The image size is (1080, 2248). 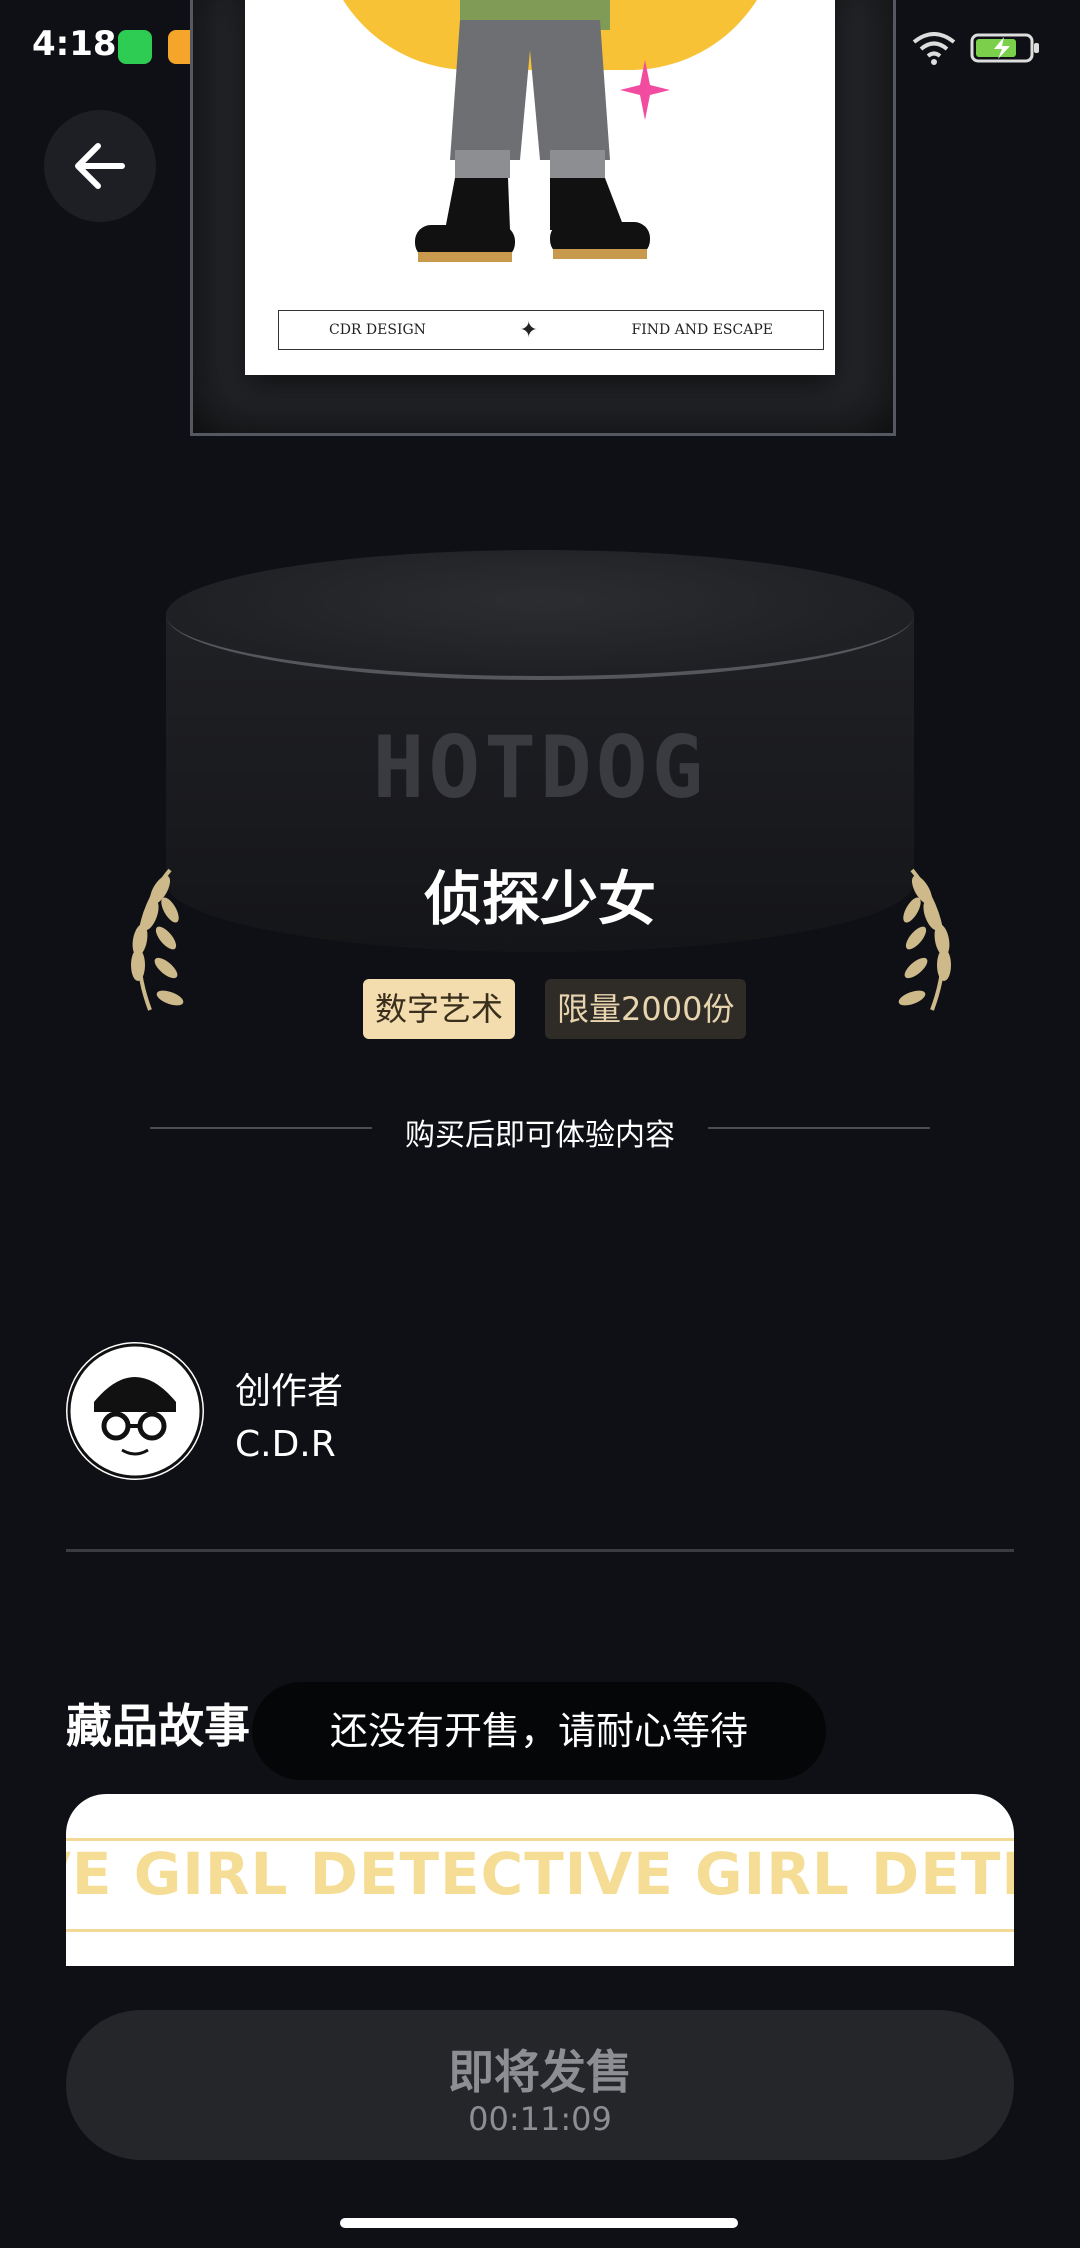 I want to click on star-icon: ✦, so click(x=528, y=330).